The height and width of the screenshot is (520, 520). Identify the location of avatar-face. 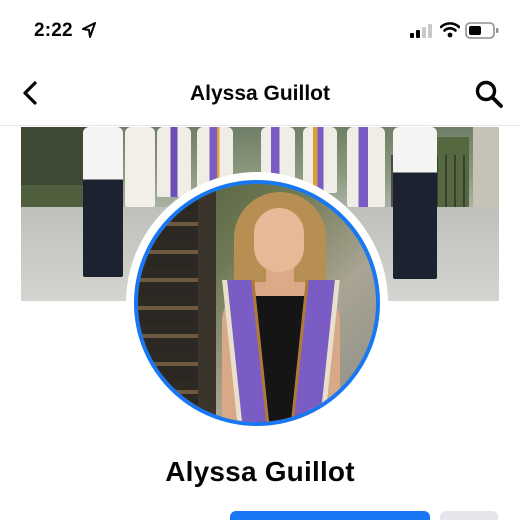
(279, 240).